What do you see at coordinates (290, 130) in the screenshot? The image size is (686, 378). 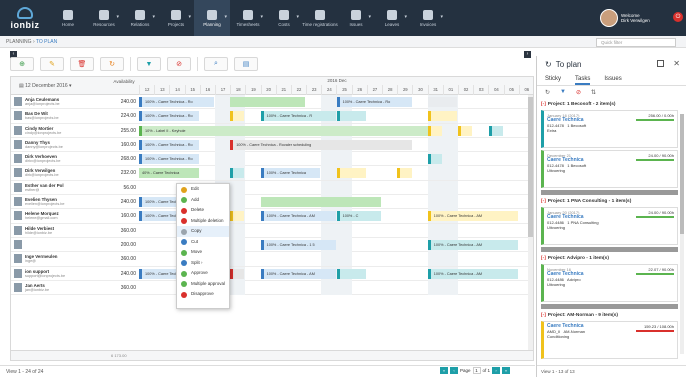 I see `planning-bar: 10% - Label II - Keyhole` at bounding box center [290, 130].